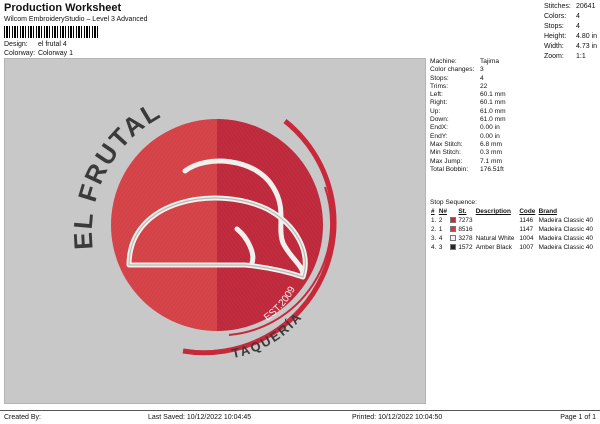 This screenshot has width=600, height=424. I want to click on table-row: 2. 1 8516 1147 Madeira Classic 40, so click(514, 229).